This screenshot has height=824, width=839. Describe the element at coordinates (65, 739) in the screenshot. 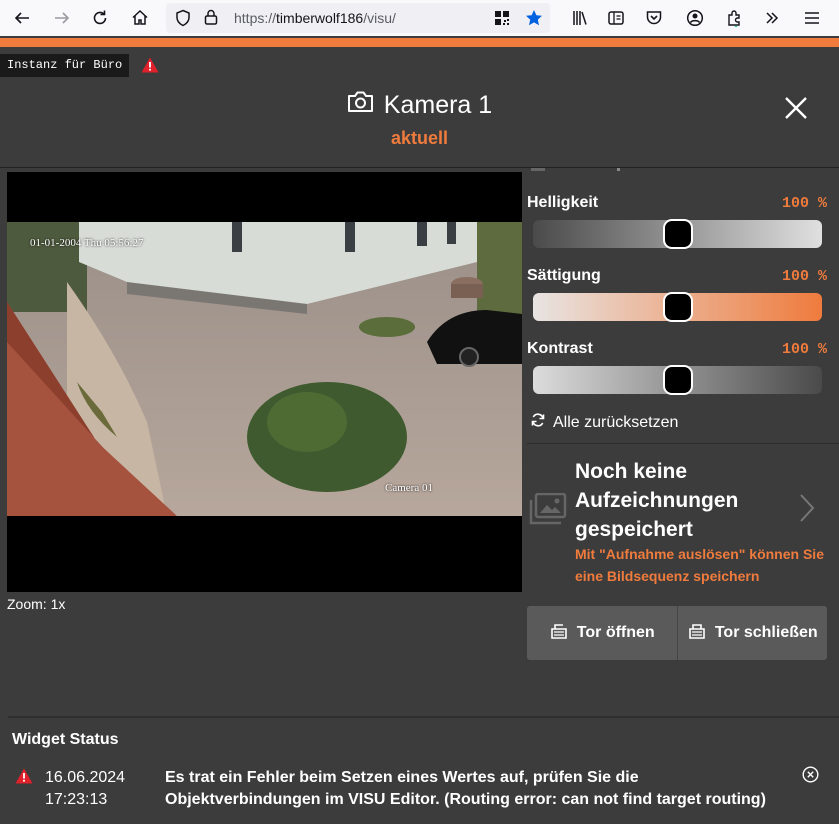

I see `widget-status-title: Widget Status` at that location.